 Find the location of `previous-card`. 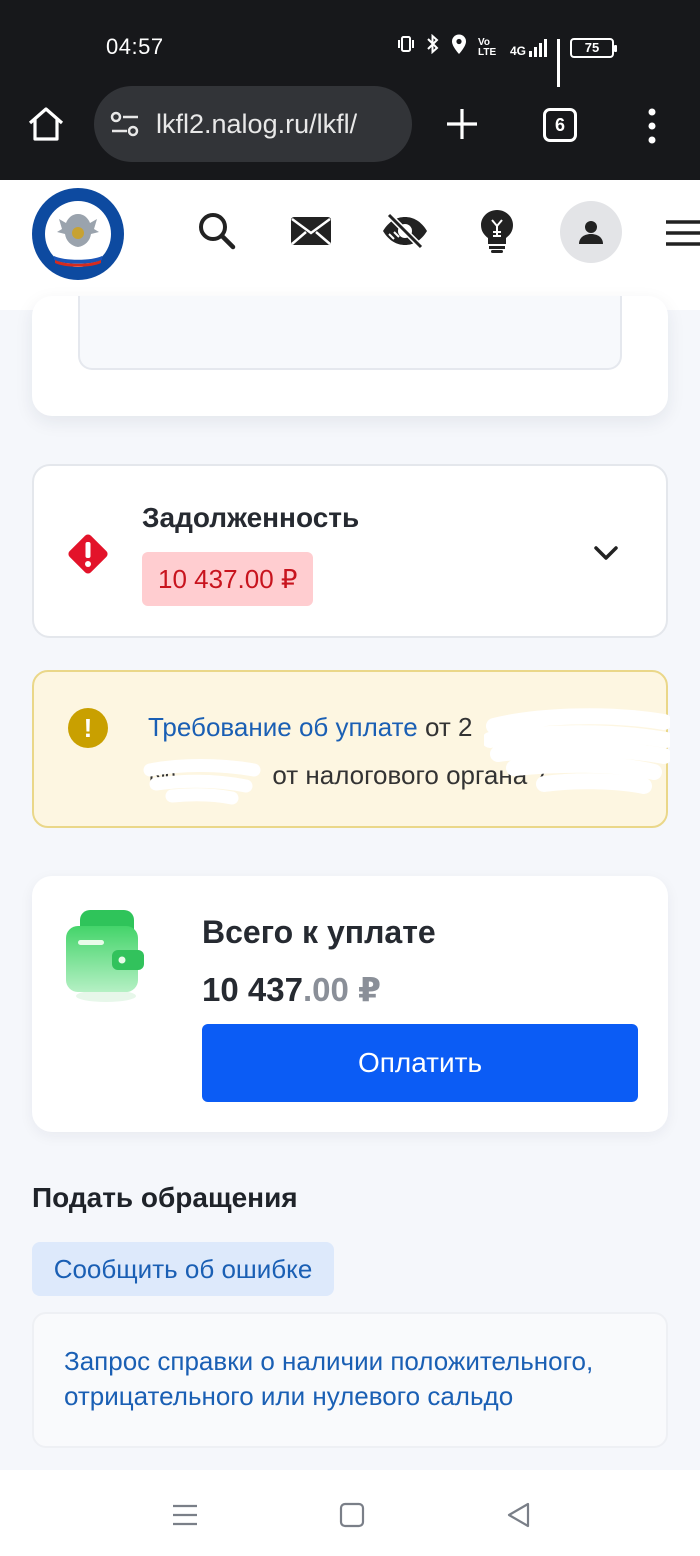

previous-card is located at coordinates (350, 356).